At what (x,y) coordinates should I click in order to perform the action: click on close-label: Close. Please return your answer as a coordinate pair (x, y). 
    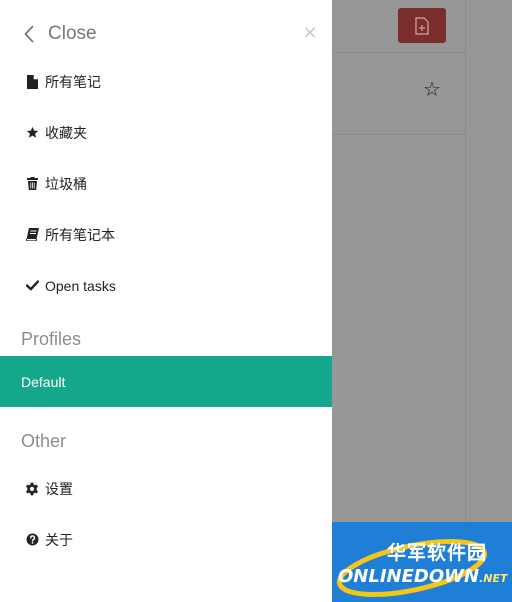
    Looking at the image, I should click on (72, 33).